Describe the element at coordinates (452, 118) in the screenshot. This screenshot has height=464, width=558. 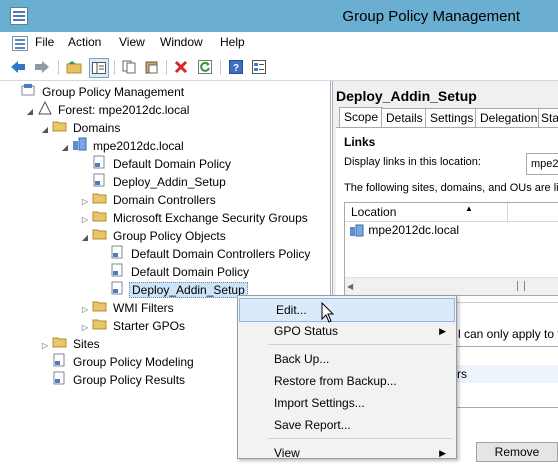
I see `tab-settings: Settings` at that location.